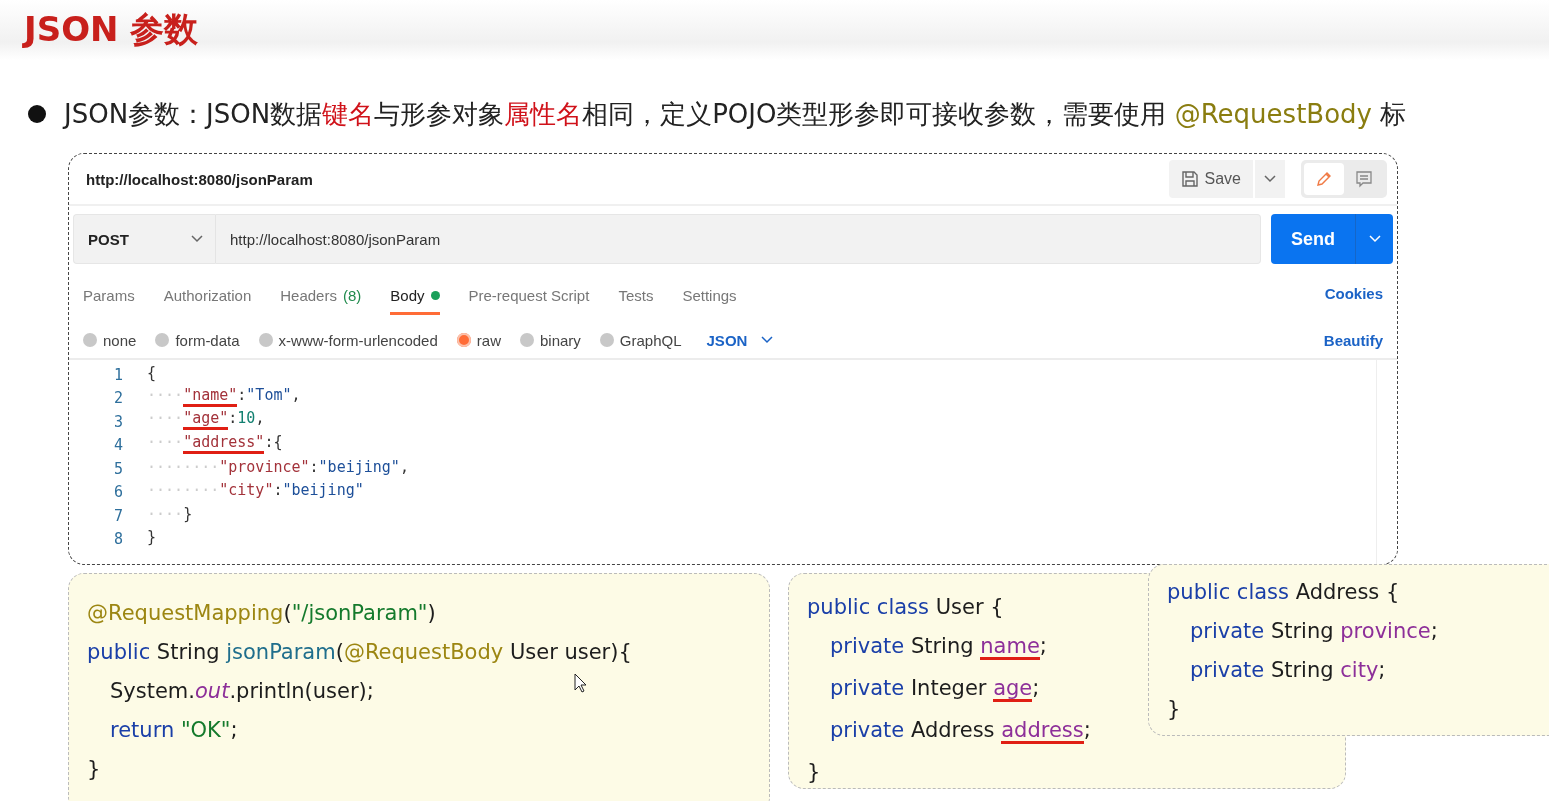  I want to click on body-type-radio: binary, so click(550, 340).